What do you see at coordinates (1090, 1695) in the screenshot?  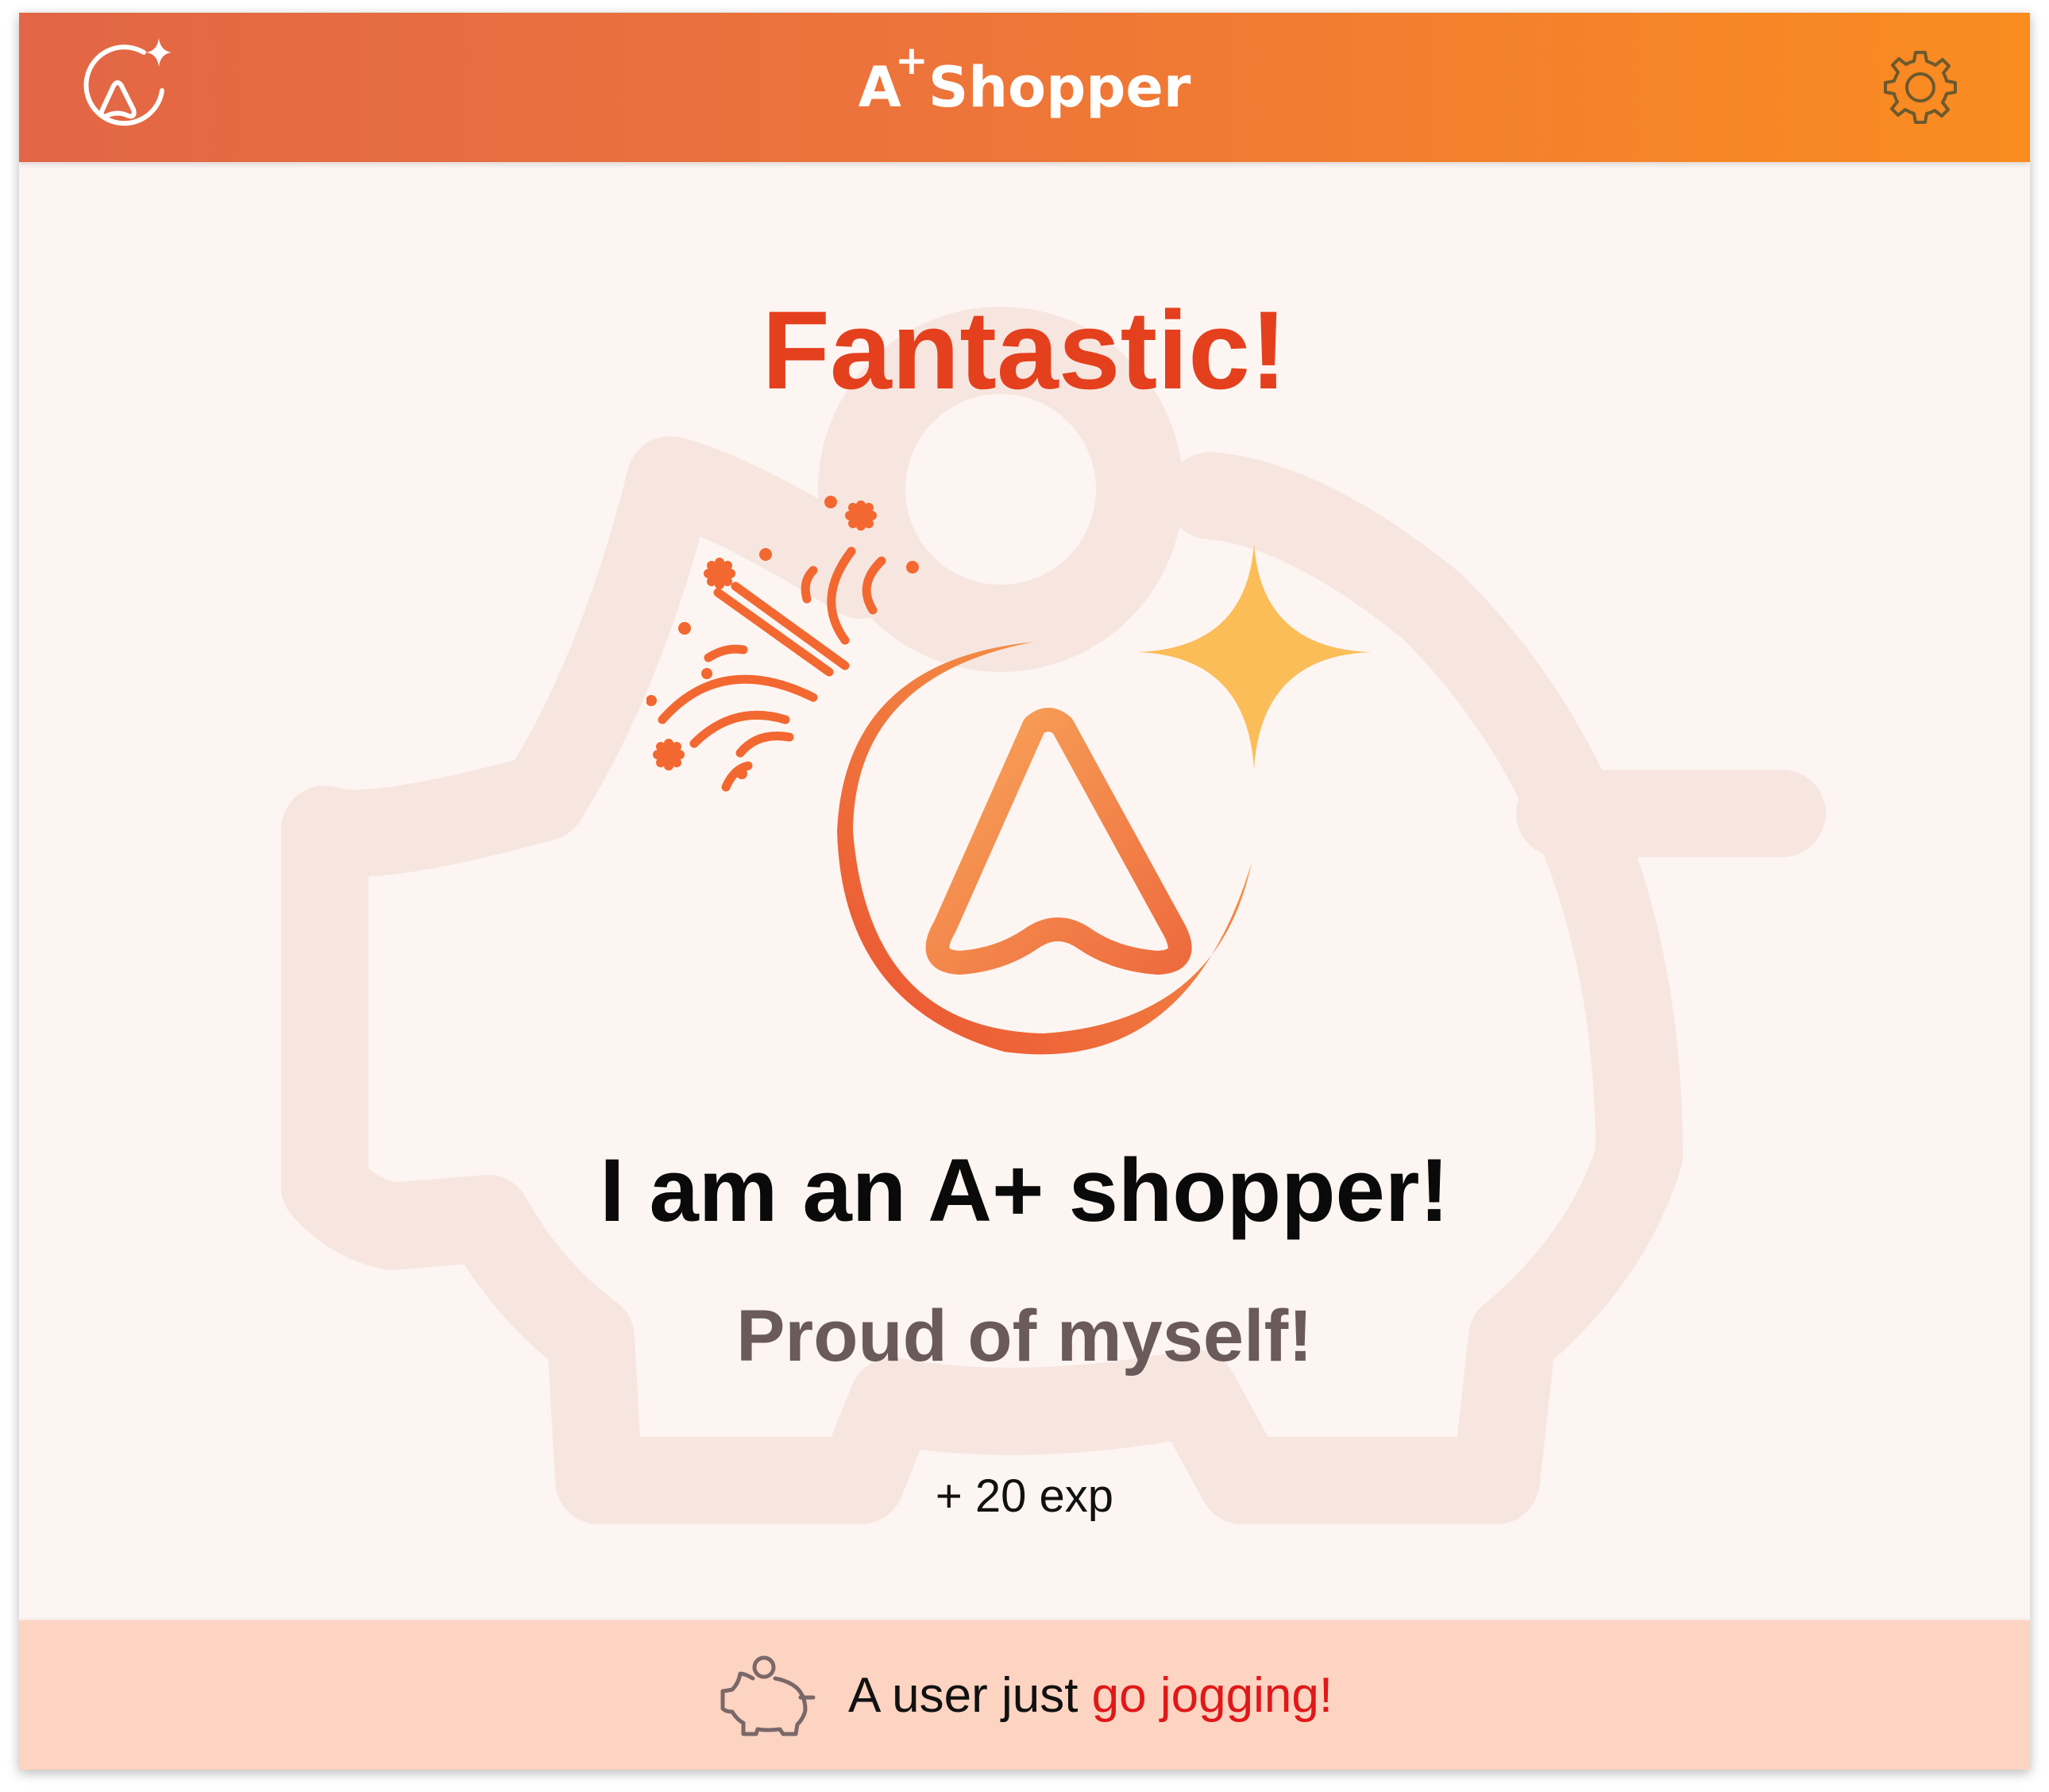 I see `activity-feed-text: A user just go jogging!` at bounding box center [1090, 1695].